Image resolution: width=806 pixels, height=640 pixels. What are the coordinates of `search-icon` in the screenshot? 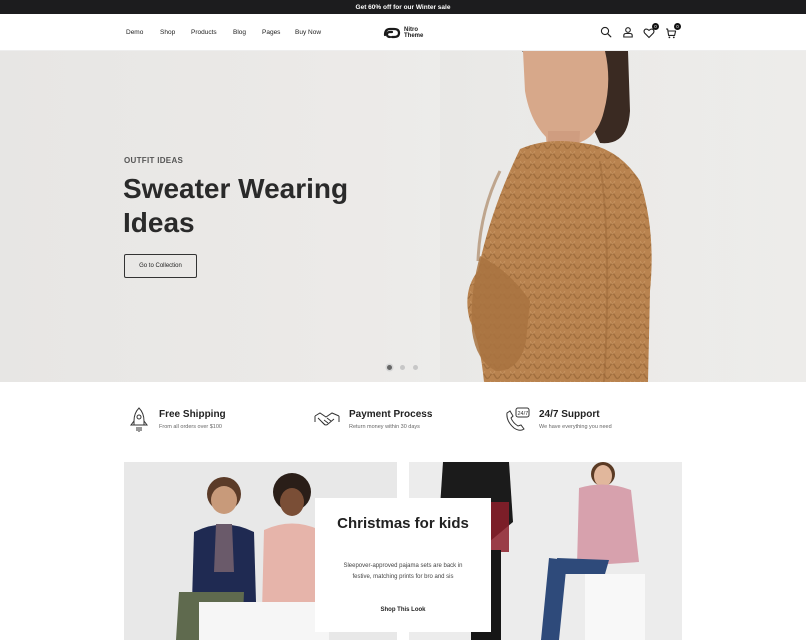 It's located at (606, 32).